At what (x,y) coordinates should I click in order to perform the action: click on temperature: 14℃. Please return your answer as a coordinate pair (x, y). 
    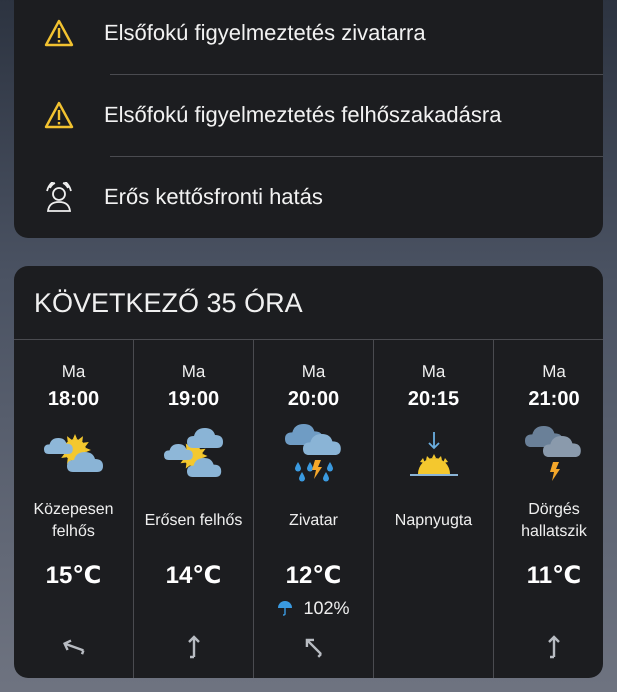
    Looking at the image, I should click on (194, 575).